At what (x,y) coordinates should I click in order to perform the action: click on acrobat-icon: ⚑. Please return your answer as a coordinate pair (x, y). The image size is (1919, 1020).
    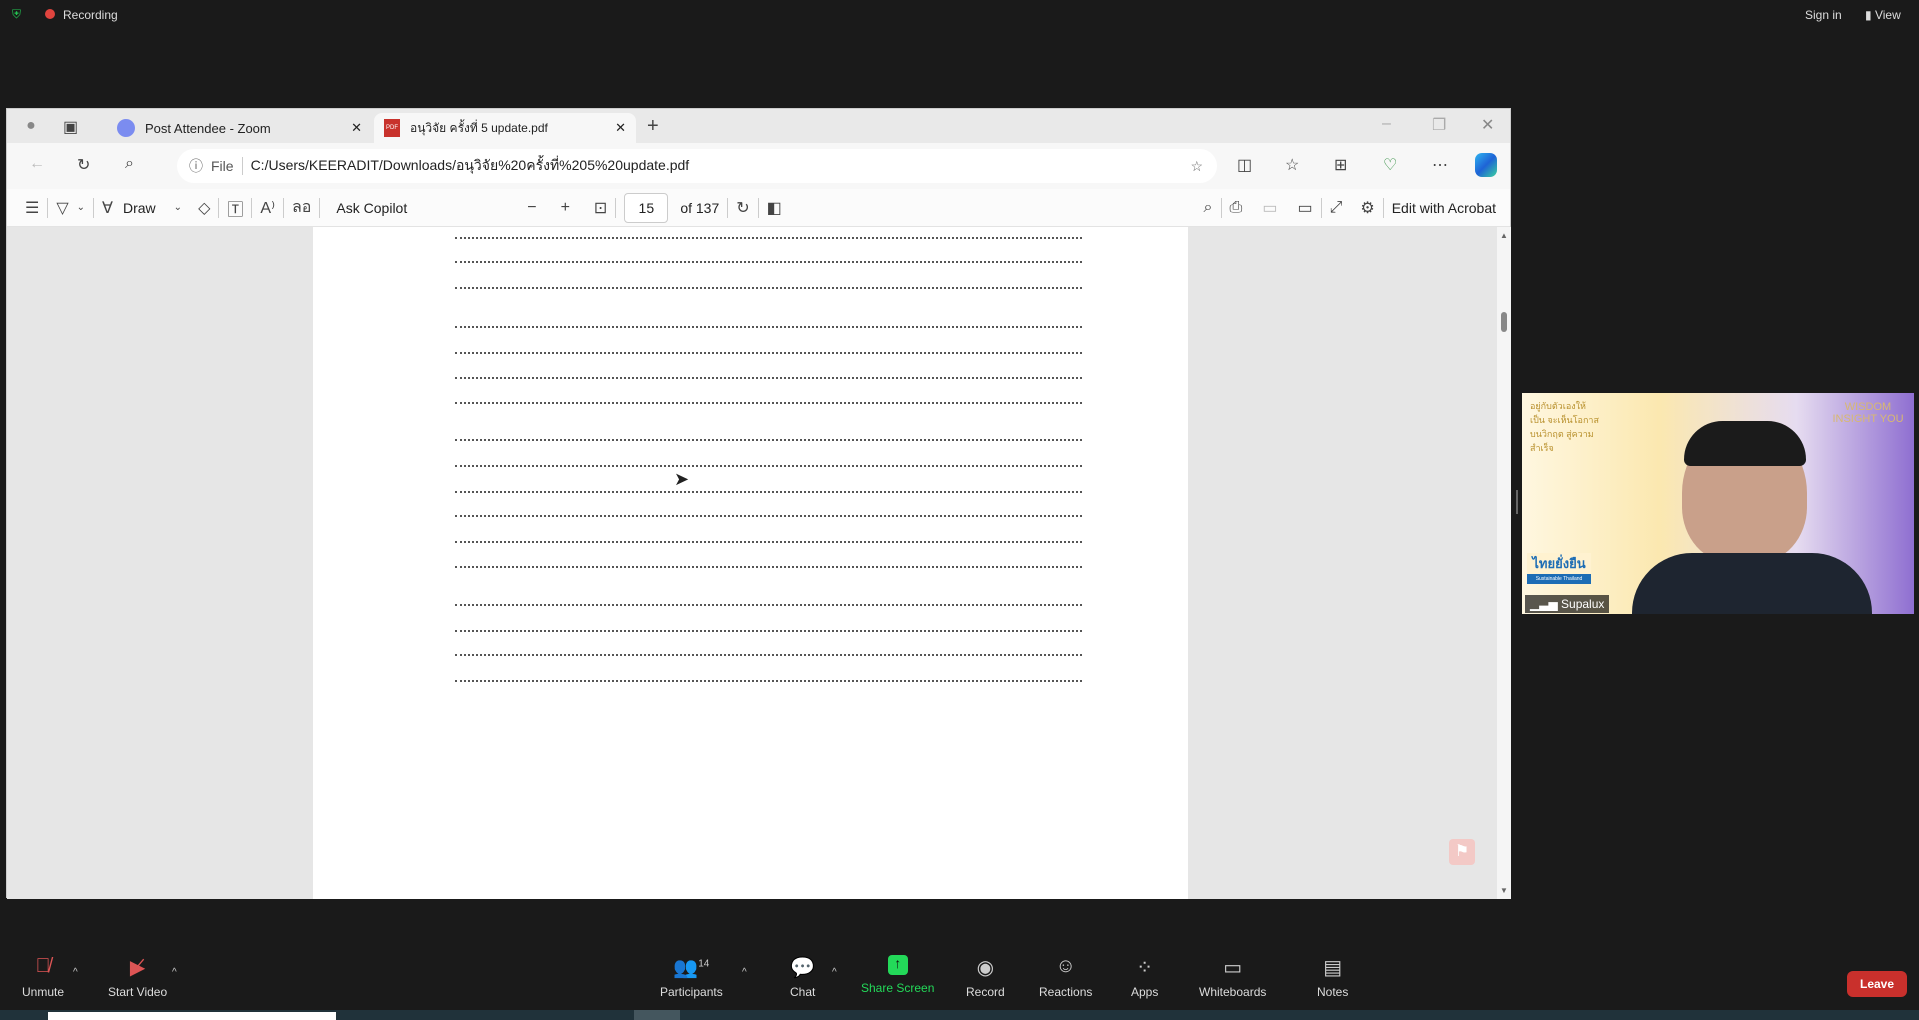
    Looking at the image, I should click on (1462, 852).